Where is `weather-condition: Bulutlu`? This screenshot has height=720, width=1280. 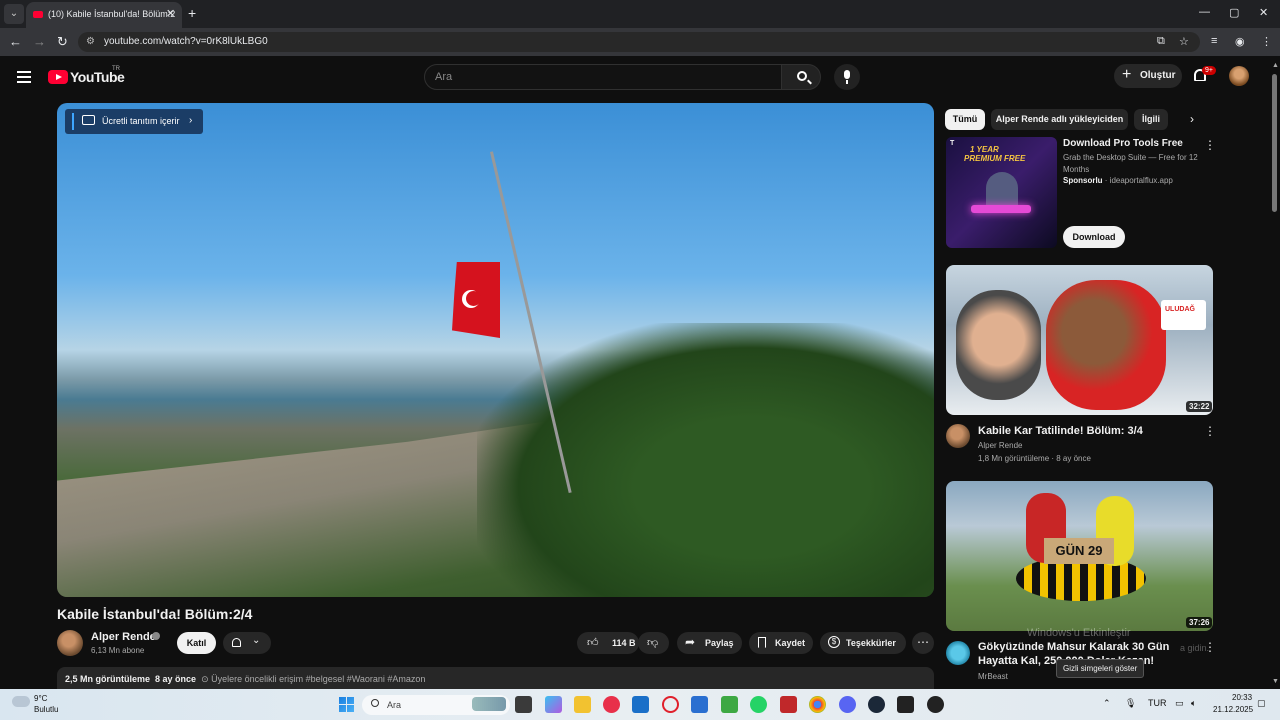 weather-condition: Bulutlu is located at coordinates (46, 709).